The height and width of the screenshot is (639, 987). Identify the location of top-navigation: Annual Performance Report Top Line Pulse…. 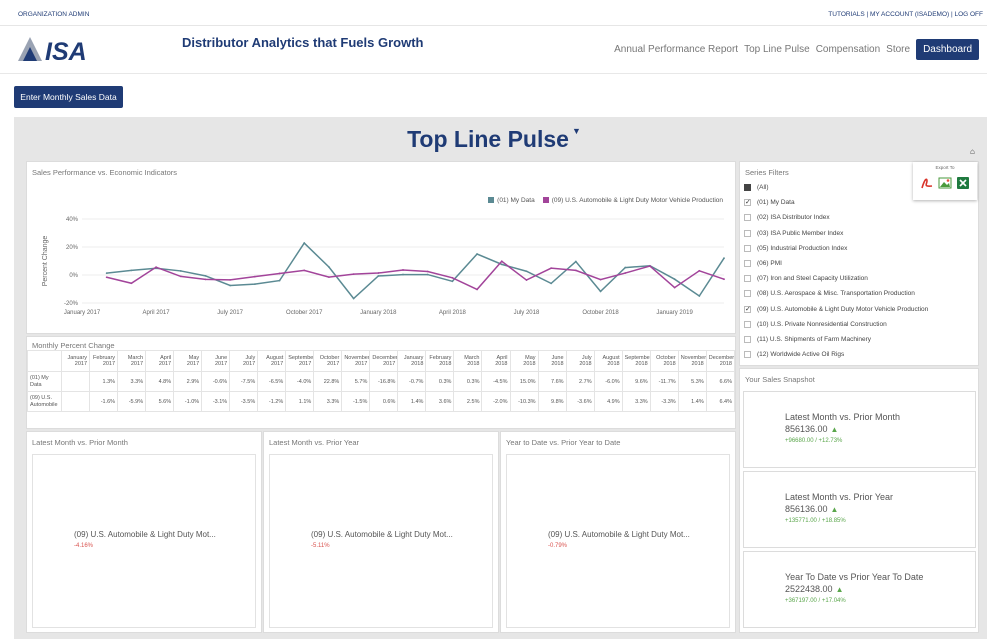
(796, 49).